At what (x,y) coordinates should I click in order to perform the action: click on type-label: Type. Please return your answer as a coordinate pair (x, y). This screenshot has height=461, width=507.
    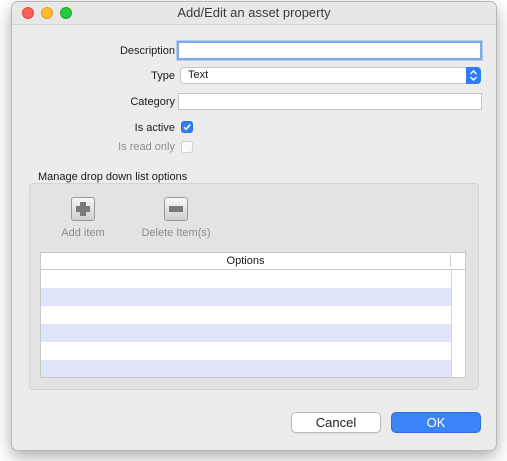
    Looking at the image, I should click on (163, 76).